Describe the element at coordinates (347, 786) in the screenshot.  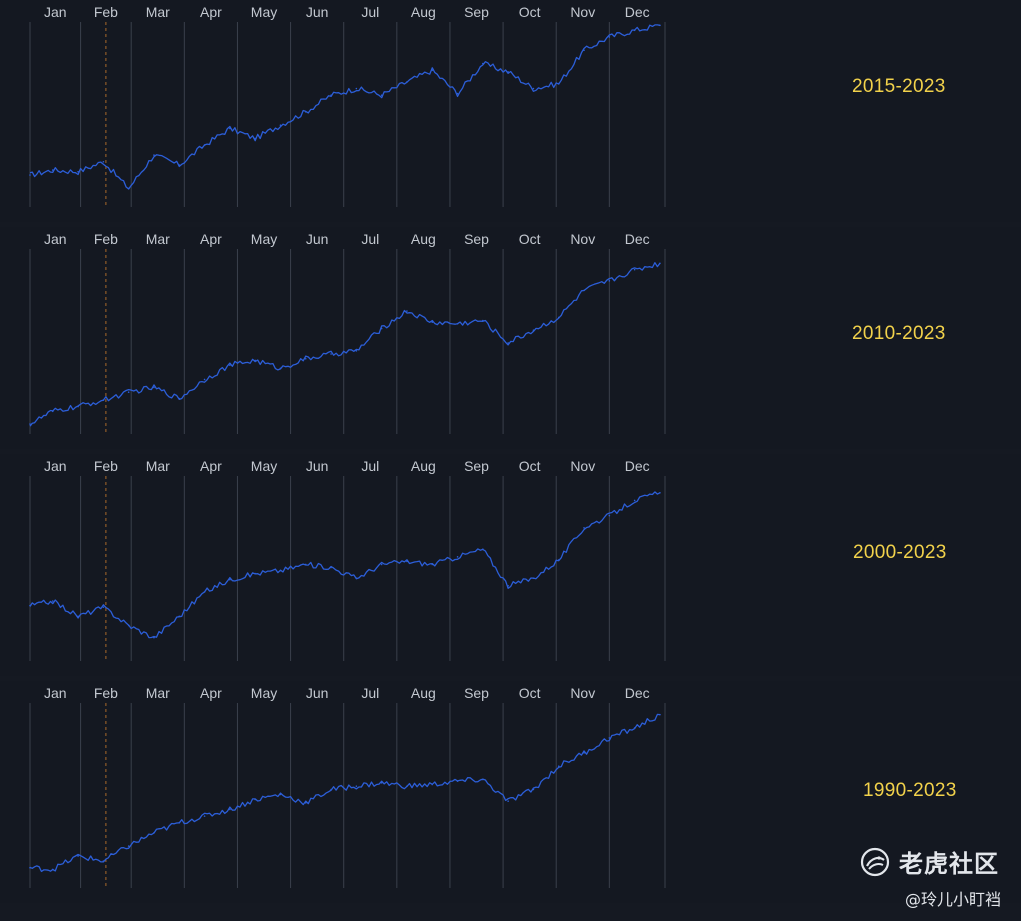
I see `line-chart-1990-2023: Jan Feb Mar Apr May Jun Jul Aug Sep Oct Nov Dec` at that location.